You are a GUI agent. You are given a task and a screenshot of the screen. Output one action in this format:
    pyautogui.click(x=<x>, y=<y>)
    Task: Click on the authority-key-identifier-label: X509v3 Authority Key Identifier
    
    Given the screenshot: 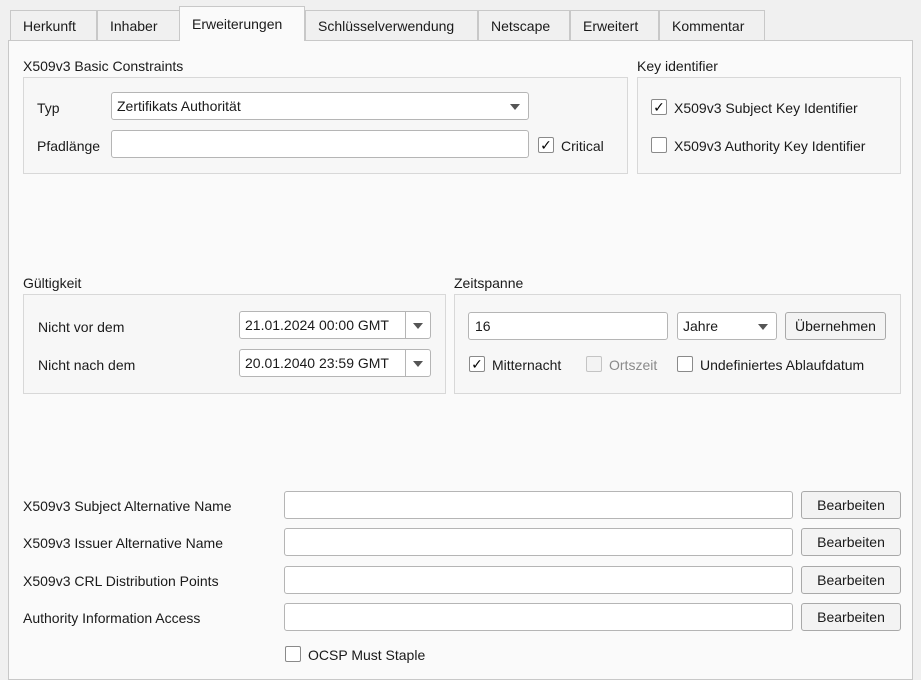 What is the action you would take?
    pyautogui.click(x=770, y=146)
    